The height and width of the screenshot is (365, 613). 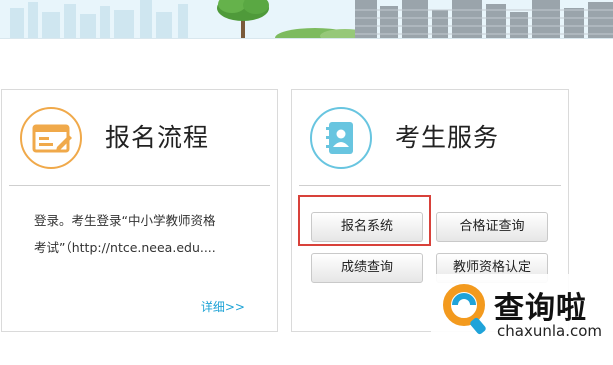 What do you see at coordinates (549, 331) in the screenshot?
I see `watermark-url: chaxunla.com` at bounding box center [549, 331].